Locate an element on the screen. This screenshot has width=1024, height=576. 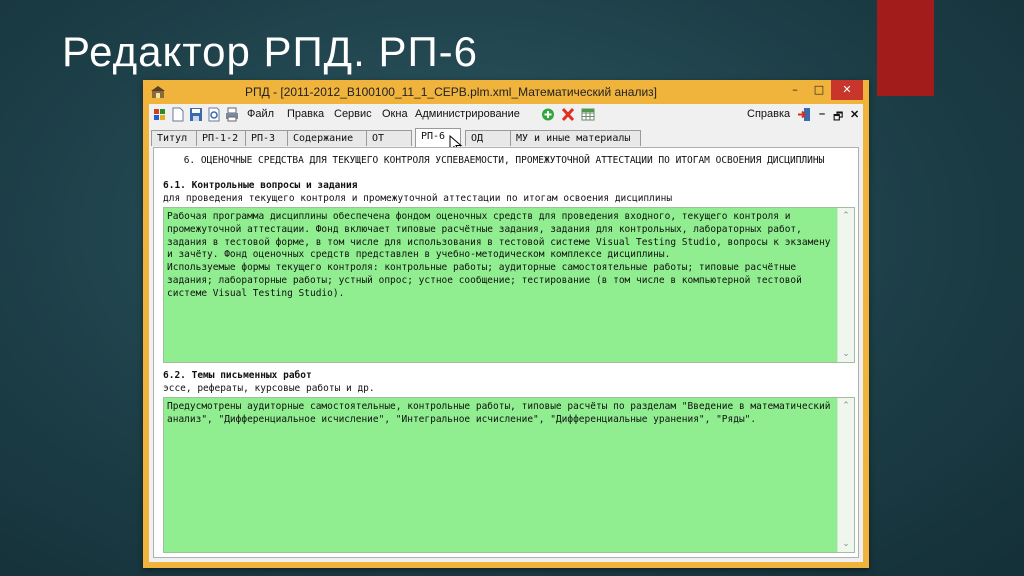
subsection-2-subtitle: эссе, рефераты, курсовые работы и др. is located at coordinates (269, 388).